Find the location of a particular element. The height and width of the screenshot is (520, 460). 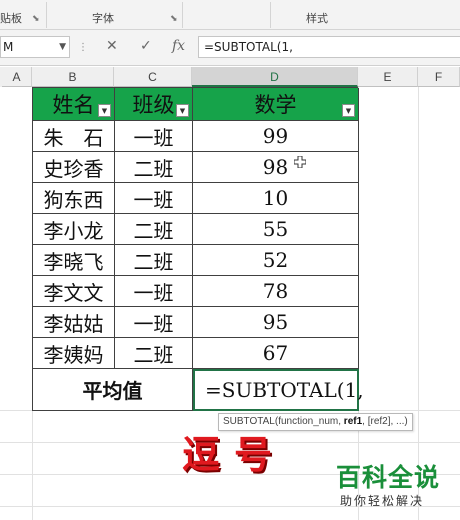

cell-name: 朱 石 is located at coordinates (74, 136).